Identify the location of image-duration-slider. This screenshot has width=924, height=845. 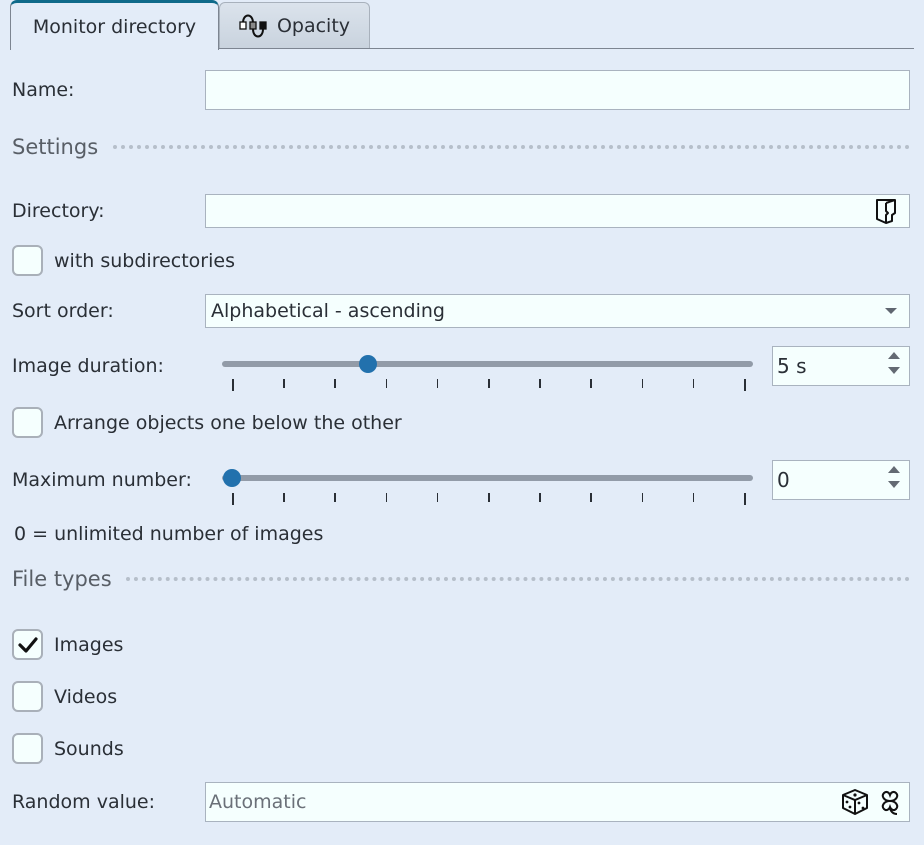
(487, 371).